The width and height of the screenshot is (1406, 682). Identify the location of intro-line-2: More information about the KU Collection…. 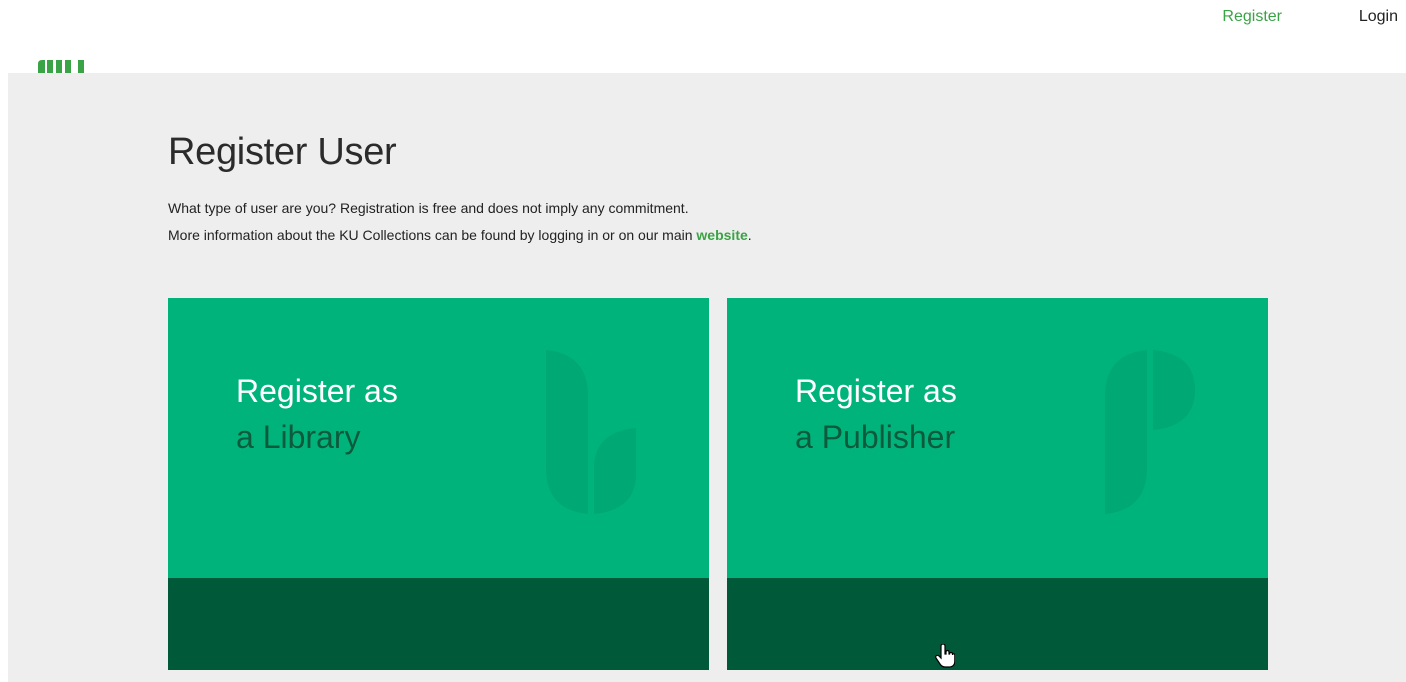
(460, 235).